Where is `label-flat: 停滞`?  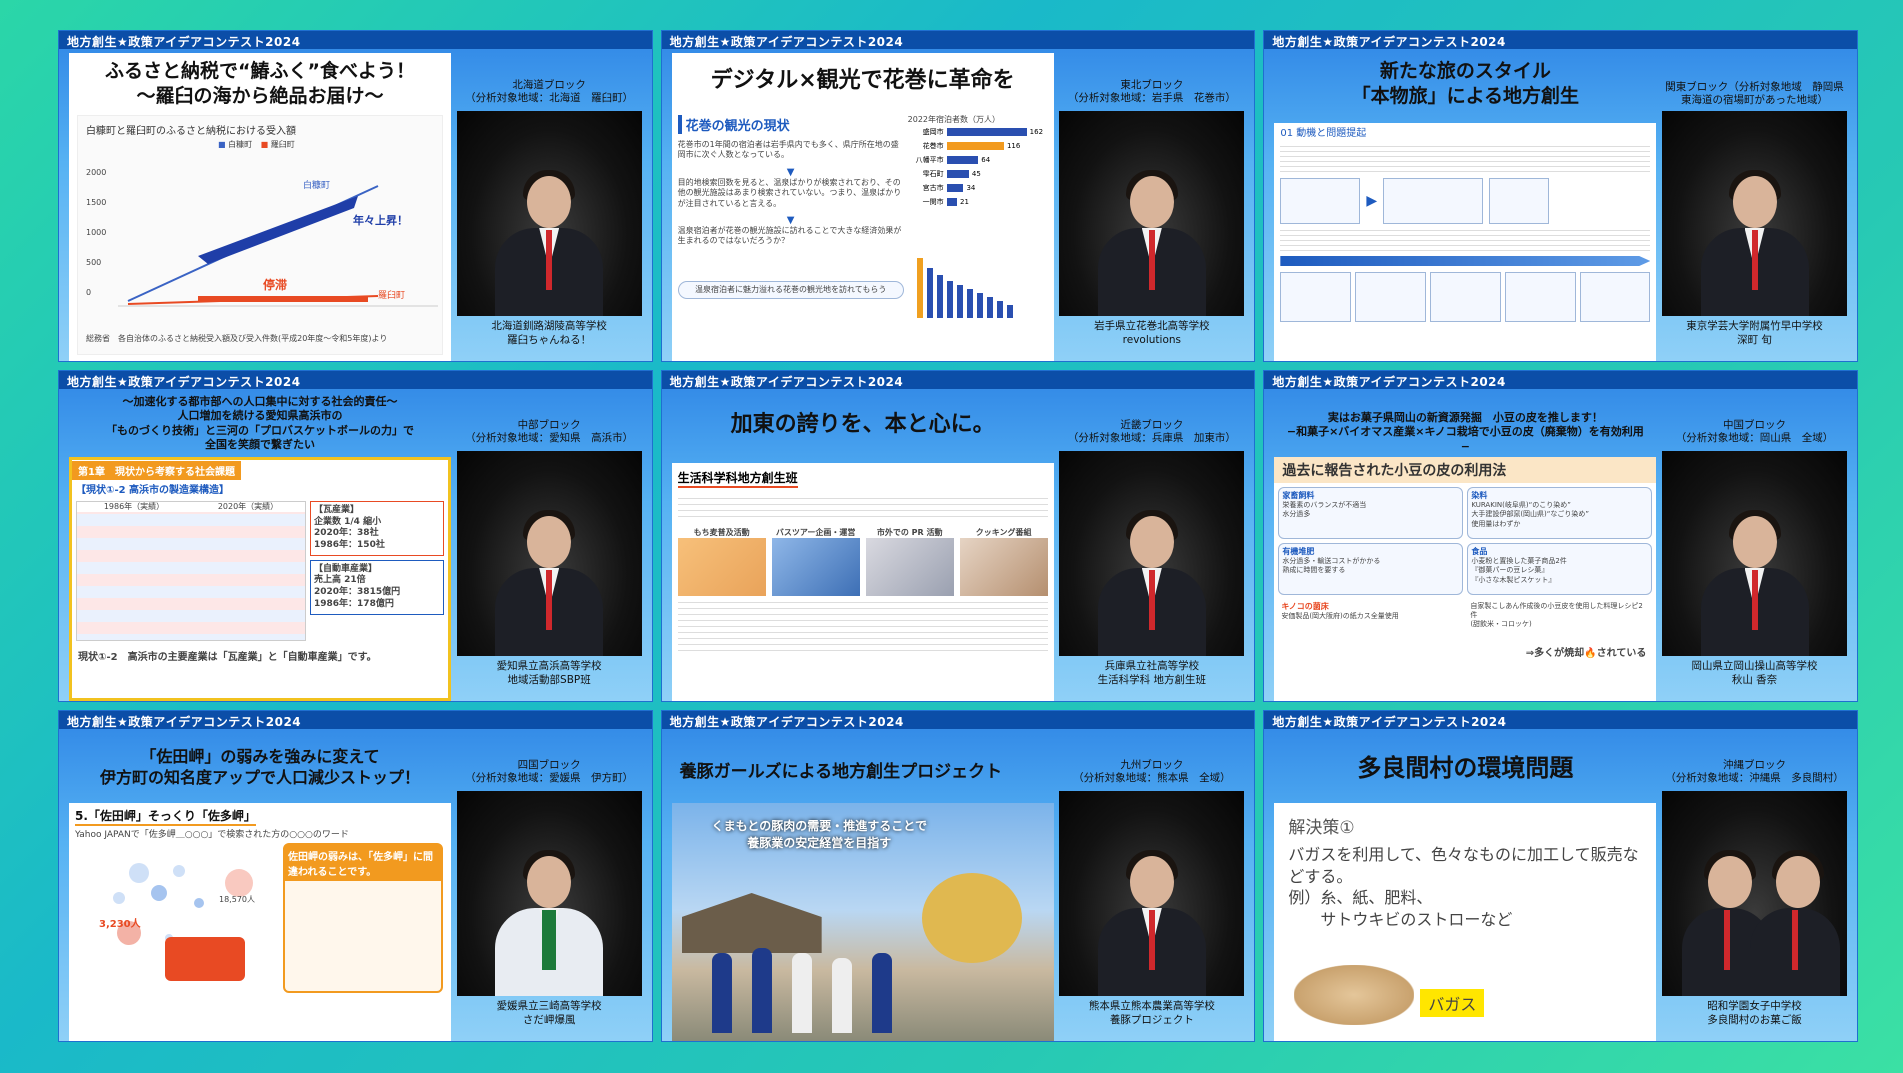
label-flat: 停滞 is located at coordinates (275, 285).